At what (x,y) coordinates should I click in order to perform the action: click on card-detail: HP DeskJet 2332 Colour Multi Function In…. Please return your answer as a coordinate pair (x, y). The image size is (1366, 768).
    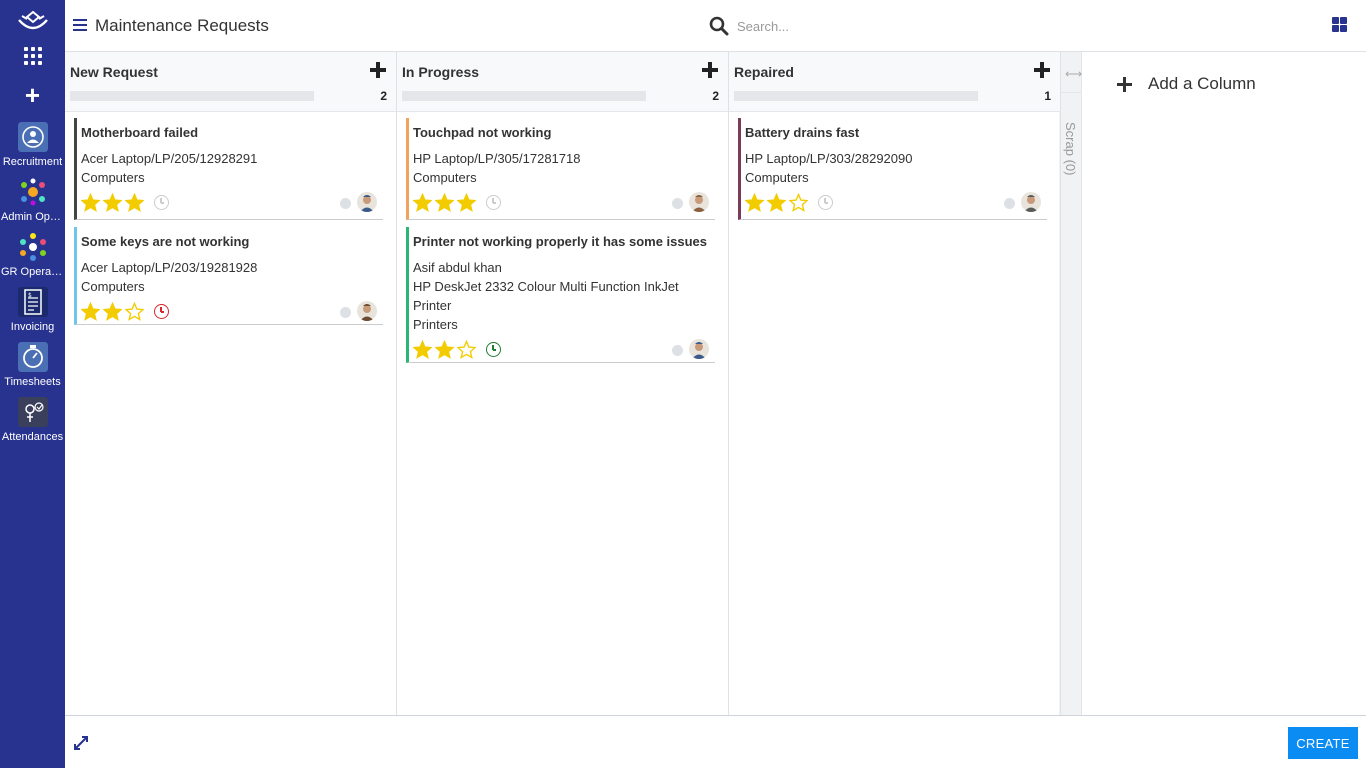
    Looking at the image, I should click on (546, 286).